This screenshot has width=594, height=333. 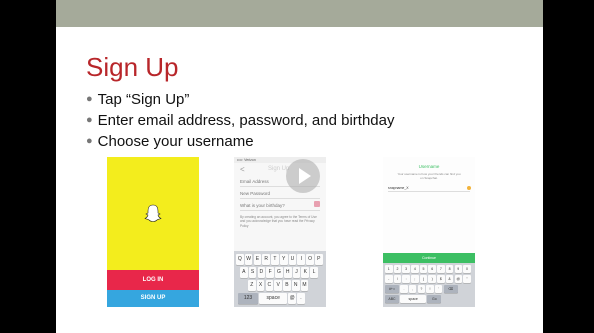 I want to click on key: 6, so click(x=432, y=269).